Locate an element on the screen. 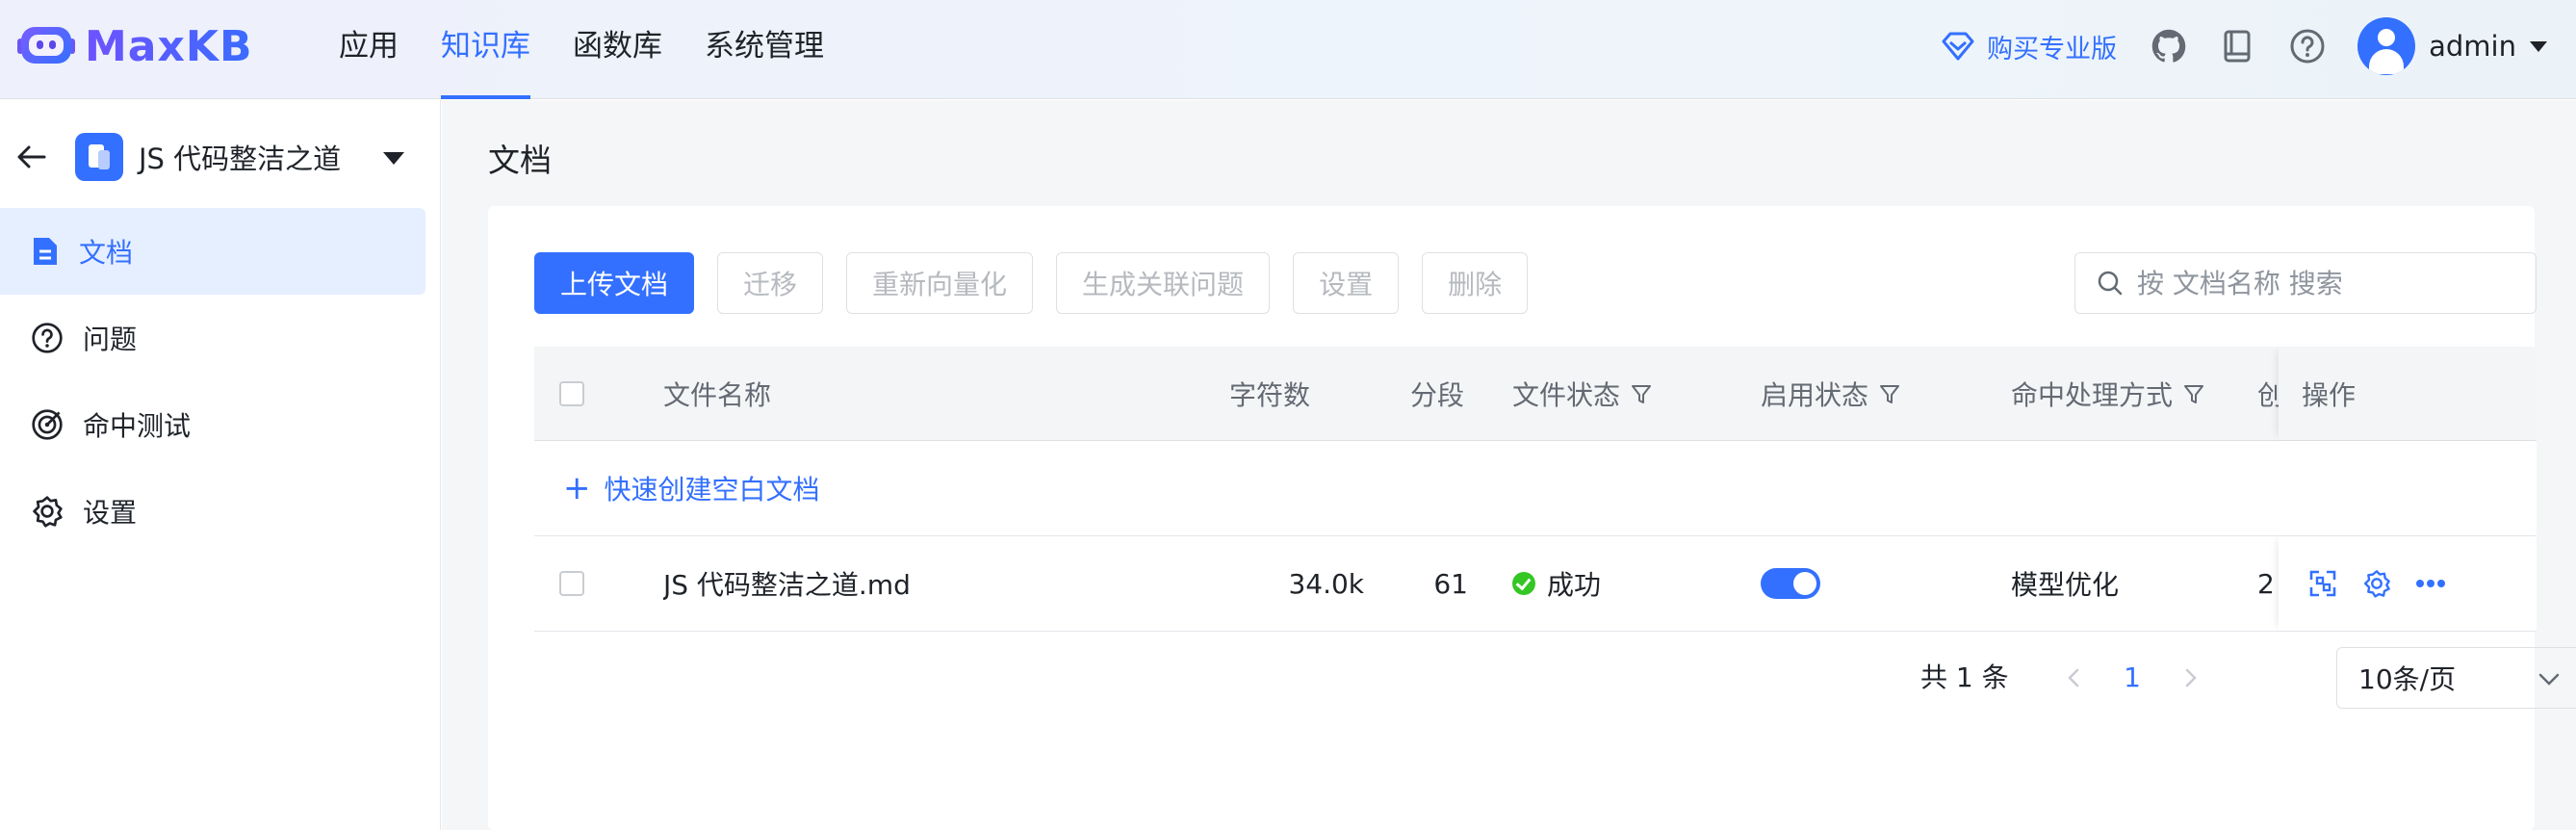 The image size is (2576, 830). buy-pro-label: 购买专业版 is located at coordinates (2053, 50).